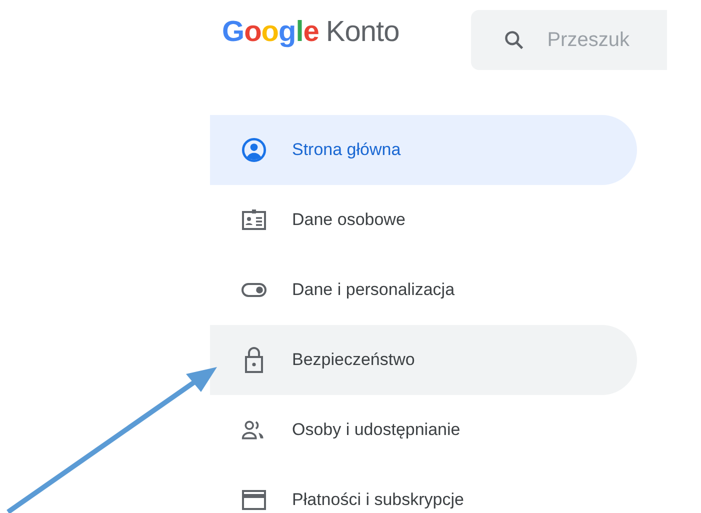 This screenshot has height=513, width=701. I want to click on logo-text: Google, so click(270, 32).